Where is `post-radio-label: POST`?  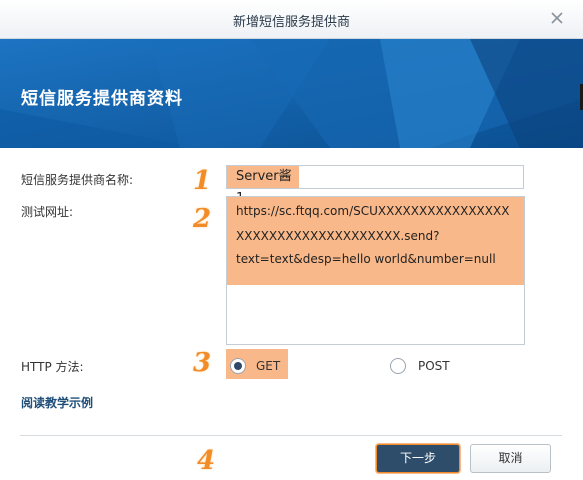 post-radio-label: POST is located at coordinates (434, 366).